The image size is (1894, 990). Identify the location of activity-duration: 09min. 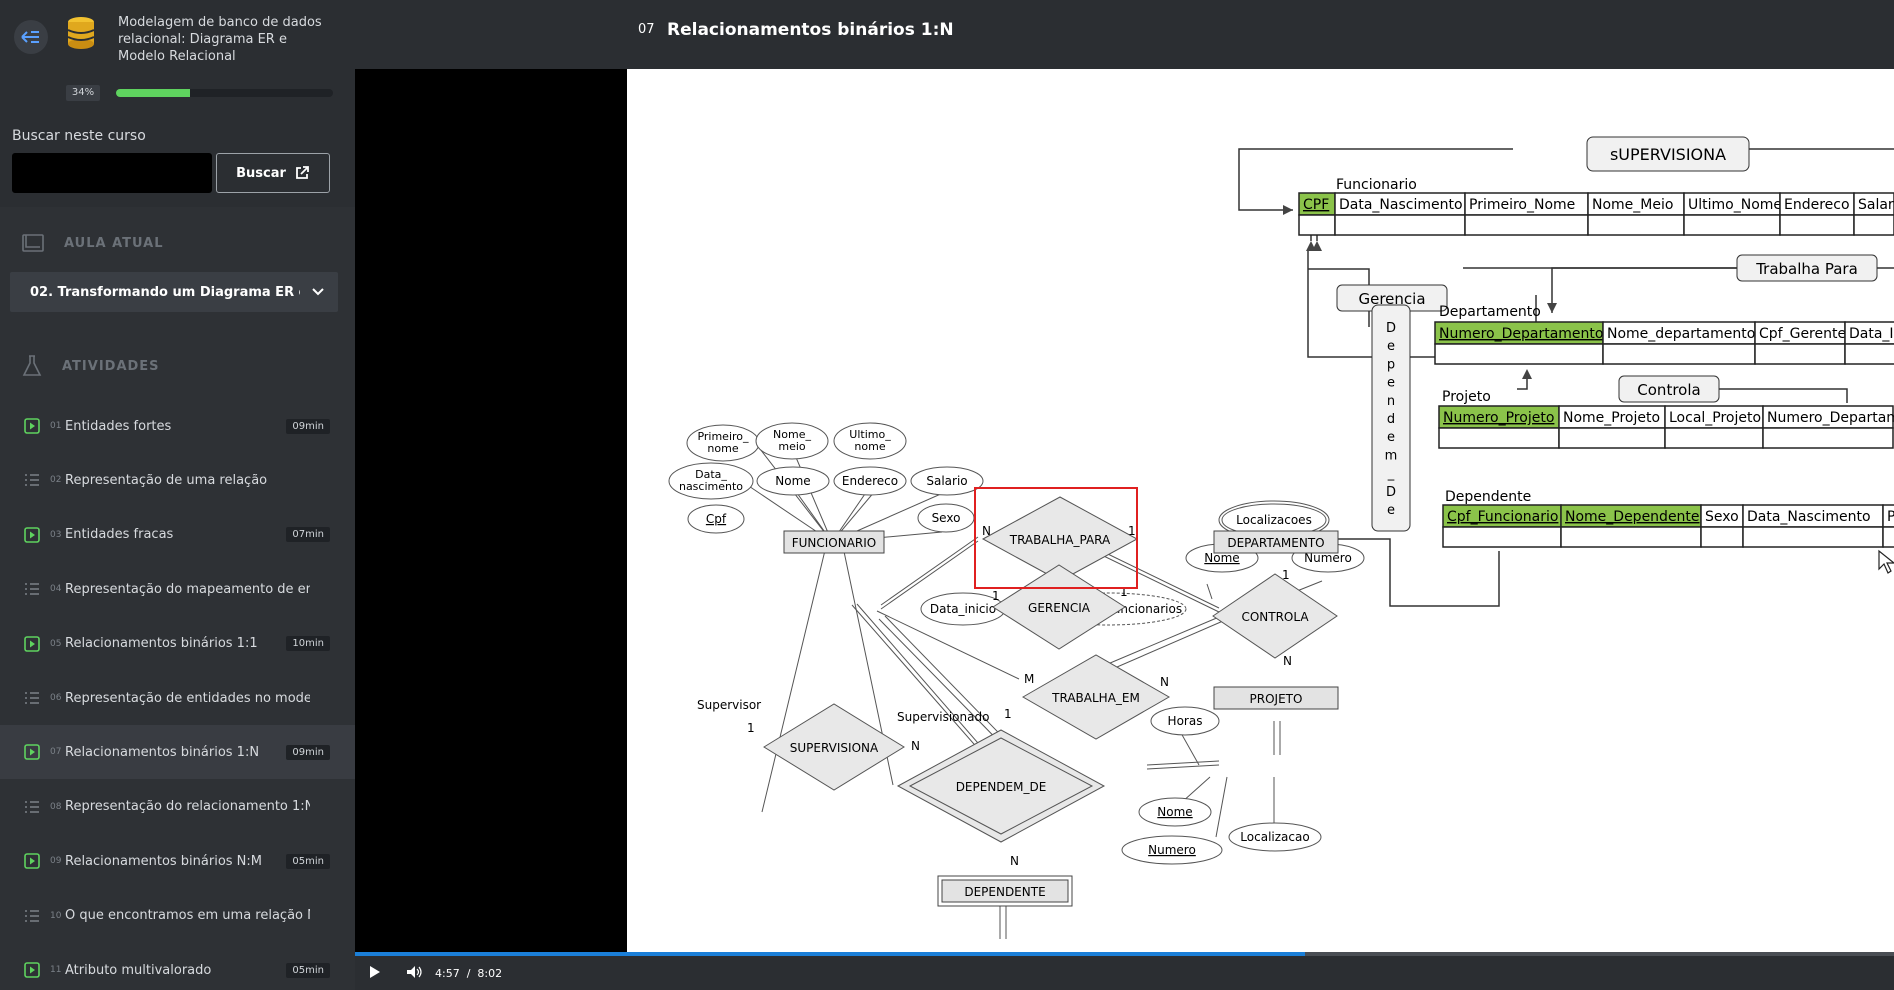
(308, 752).